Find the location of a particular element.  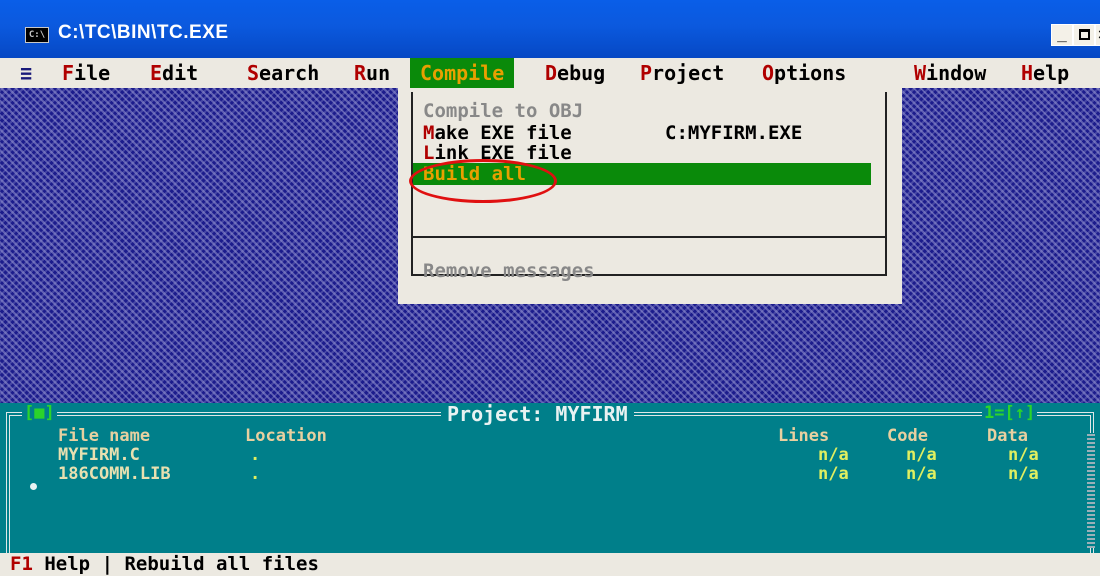

col-header-code: Code is located at coordinates (907, 436).